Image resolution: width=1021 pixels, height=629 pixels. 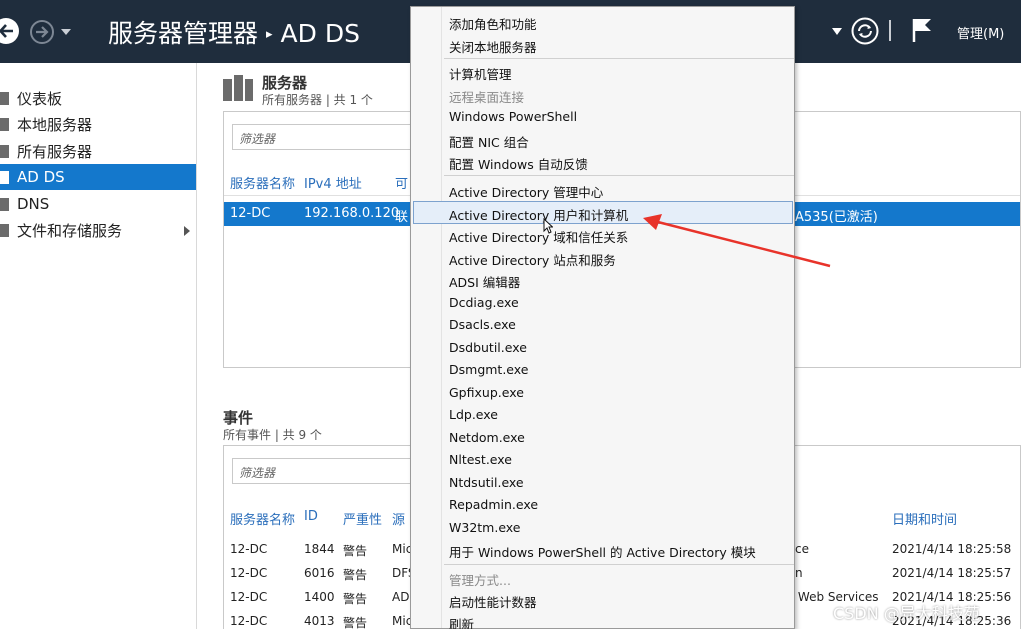 I want to click on menu-item-remote-desktop: 远程桌面连接, so click(x=487, y=97).